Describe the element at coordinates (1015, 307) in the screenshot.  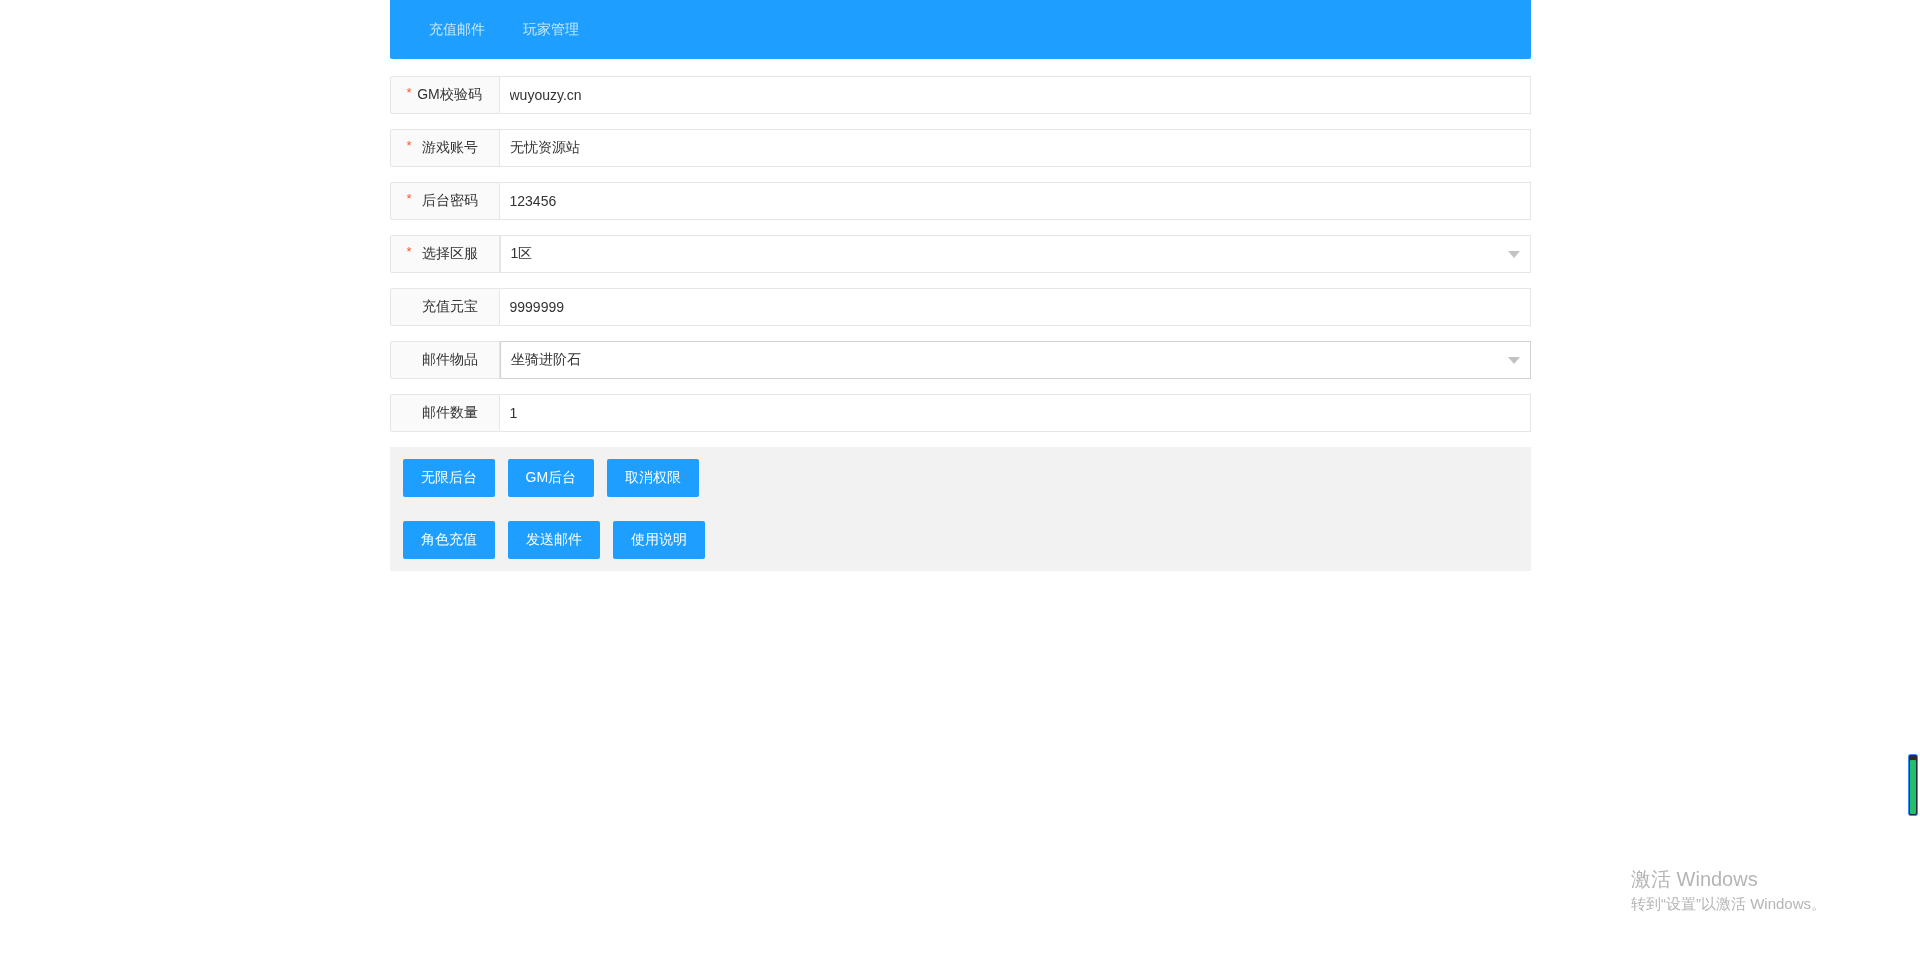
I see `input-field: 9999999` at that location.